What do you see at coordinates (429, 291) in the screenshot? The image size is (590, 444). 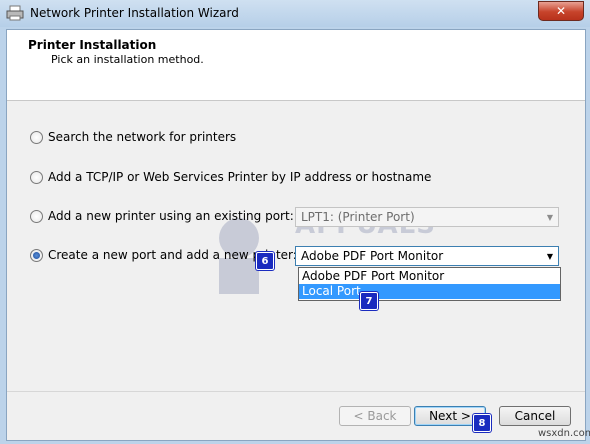 I see `dropdown-item-local-port: Local Port` at bounding box center [429, 291].